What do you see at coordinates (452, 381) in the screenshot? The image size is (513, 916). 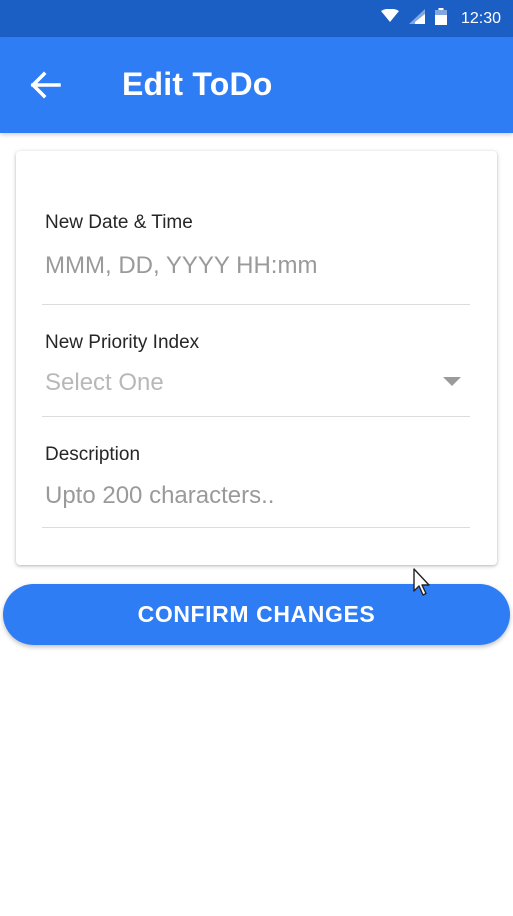 I see `caret-down-icon` at bounding box center [452, 381].